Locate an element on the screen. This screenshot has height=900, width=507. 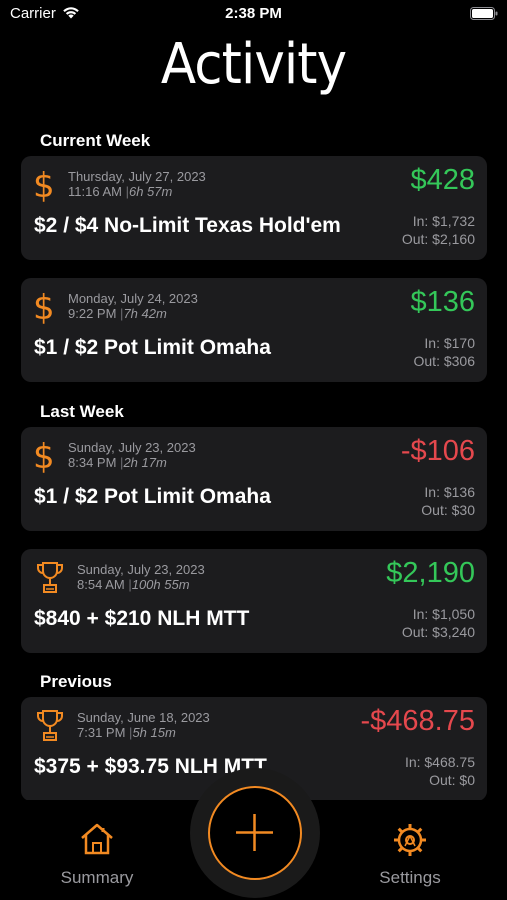
section-header-previous: Previous is located at coordinates (76, 681).